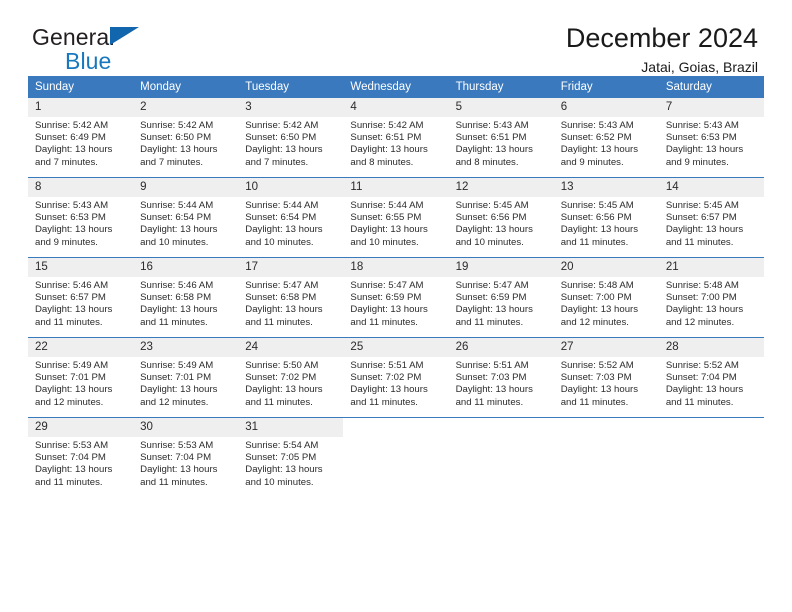 The width and height of the screenshot is (792, 612). What do you see at coordinates (387, 125) in the screenshot?
I see `sunrise-text: Sunrise: 5:42 AM` at bounding box center [387, 125].